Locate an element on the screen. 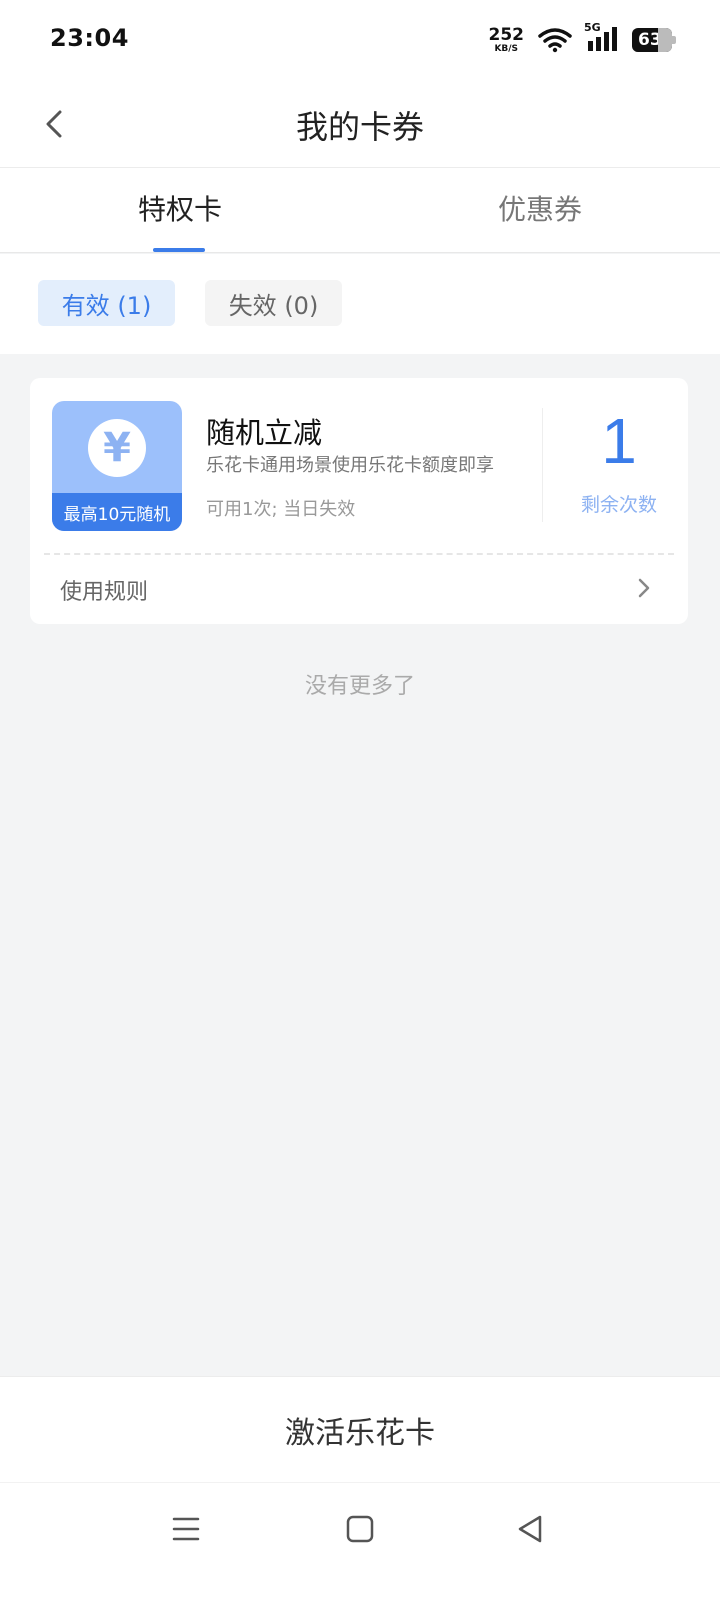  chevron-right-icon is located at coordinates (644, 588).